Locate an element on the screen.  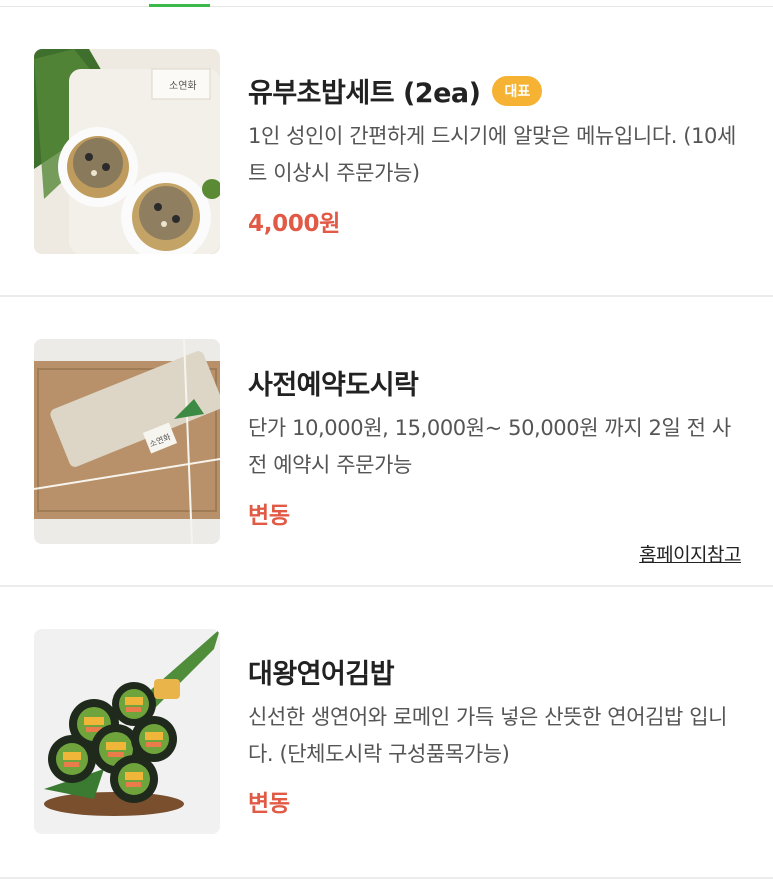
item-price: 4,000원 is located at coordinates (294, 224).